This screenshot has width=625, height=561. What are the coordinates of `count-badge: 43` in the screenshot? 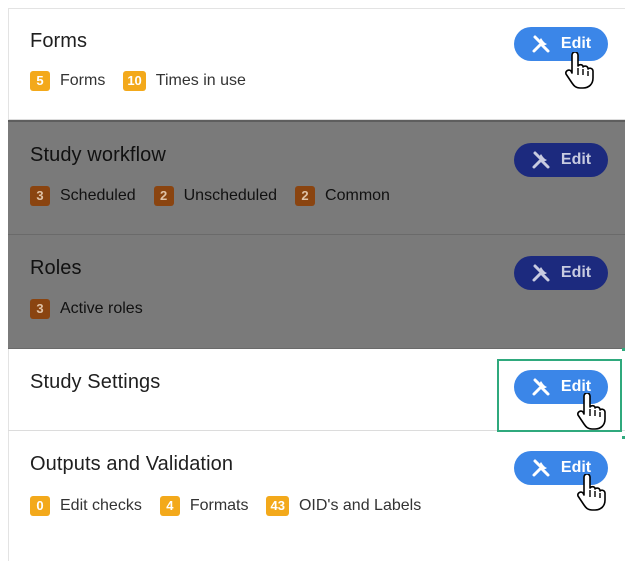 It's located at (277, 506).